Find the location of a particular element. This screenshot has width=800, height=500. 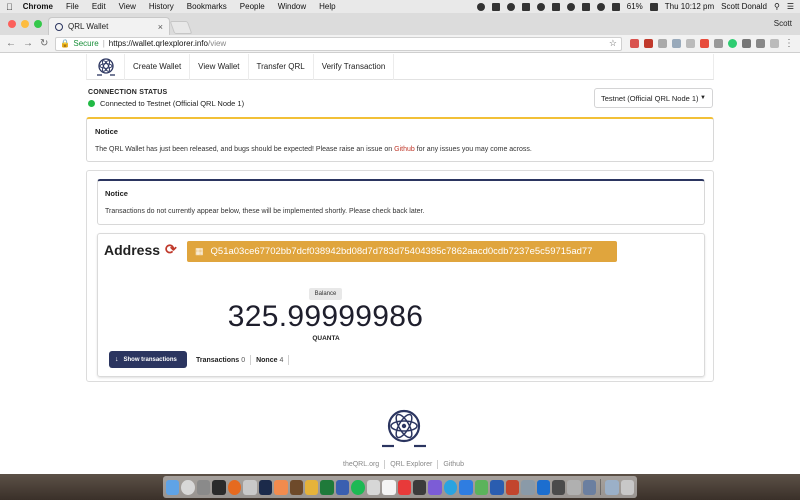

battery-icon is located at coordinates (653, 6).